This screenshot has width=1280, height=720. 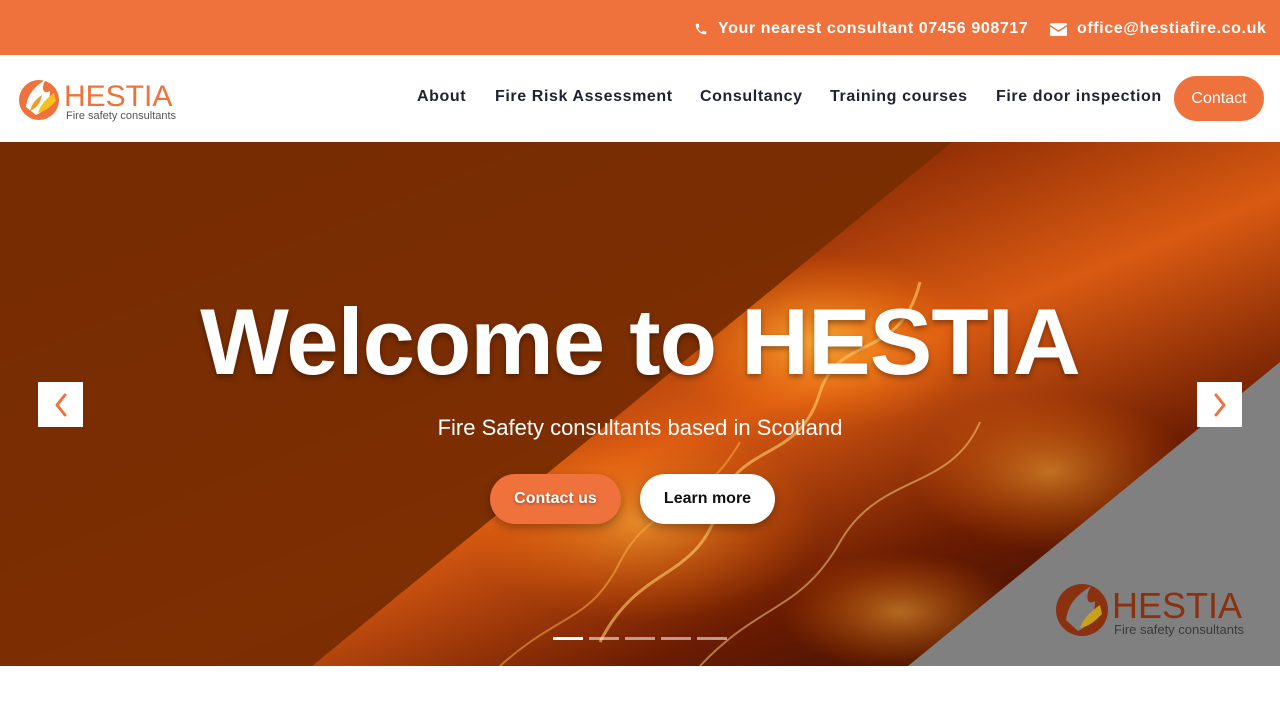 I want to click on chevron-left-icon, so click(x=60, y=404).